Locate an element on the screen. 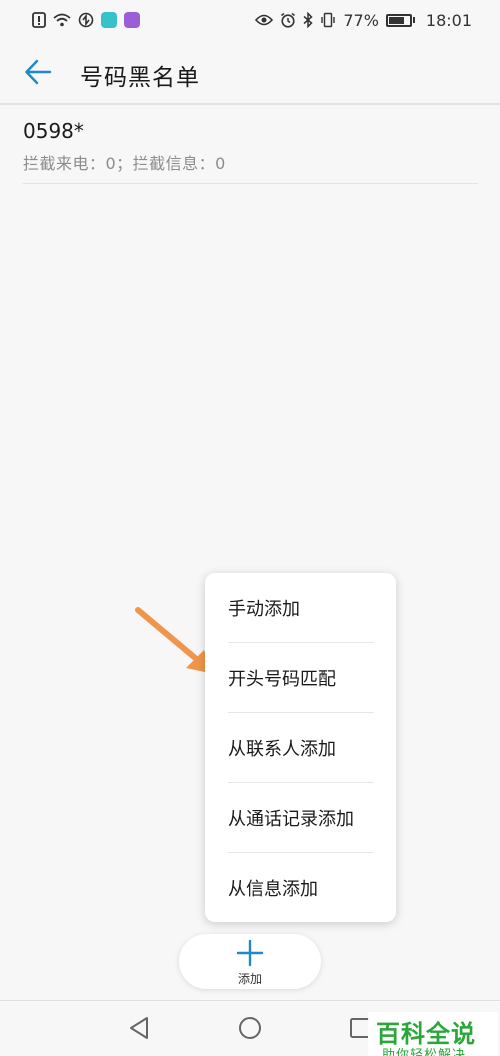 The image size is (500, 1056). app-icon-teal is located at coordinates (109, 20).